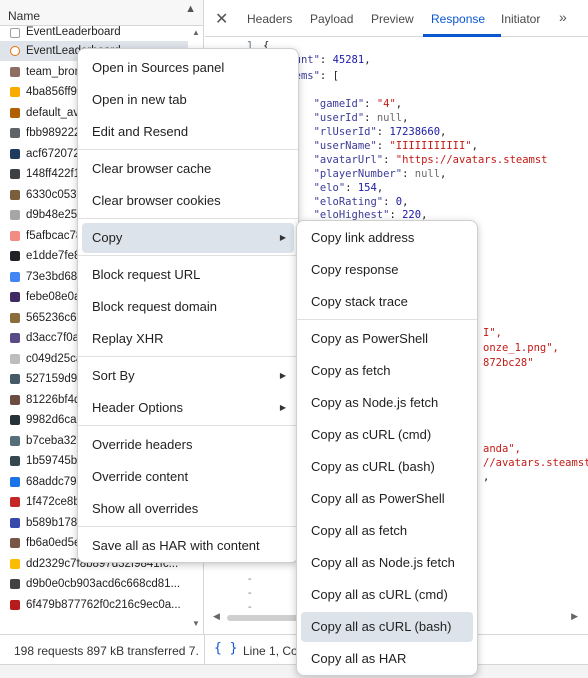 This screenshot has height=678, width=588. I want to click on menu-item-label: Copy all as Node.js fetch, so click(383, 562).